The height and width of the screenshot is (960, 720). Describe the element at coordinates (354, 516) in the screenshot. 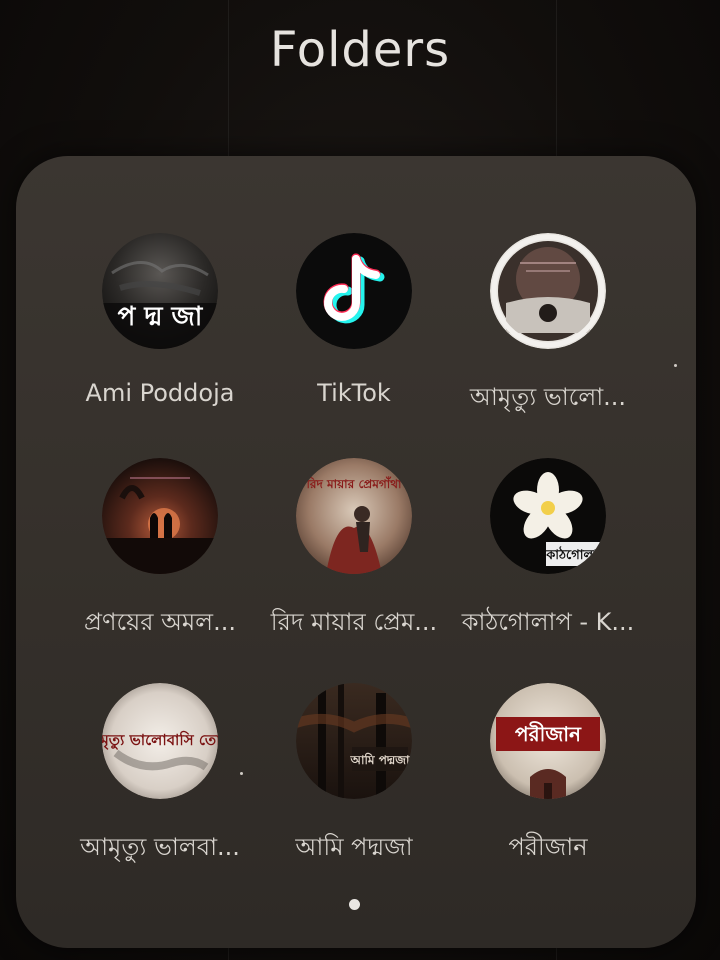

I see `rid-mayar-prem-icon: রিদ মায়ার প্রেমগাঁথা` at that location.